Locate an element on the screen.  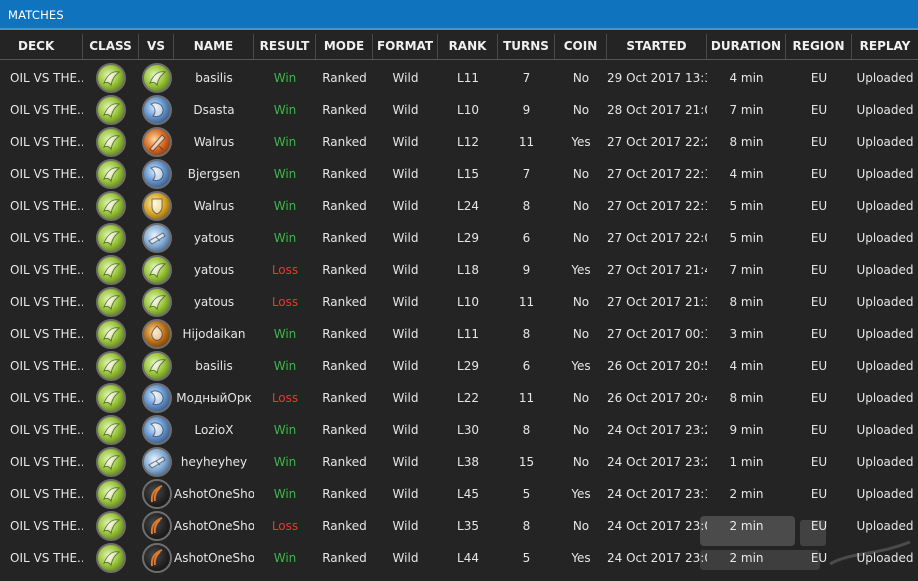
column-header-region: REGION is located at coordinates (819, 46).